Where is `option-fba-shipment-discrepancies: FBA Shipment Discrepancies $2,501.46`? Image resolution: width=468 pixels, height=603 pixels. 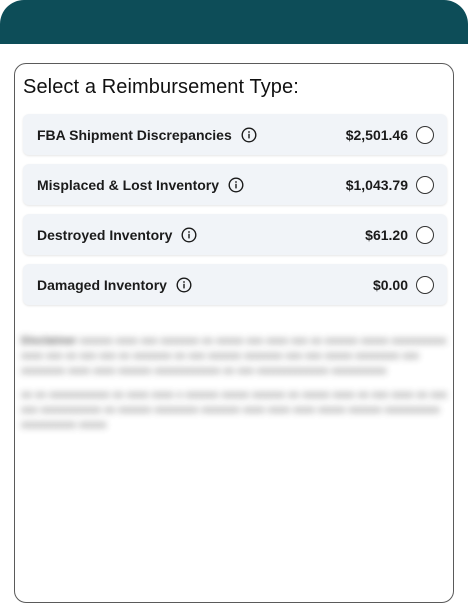 option-fba-shipment-discrepancies: FBA Shipment Discrepancies $2,501.46 is located at coordinates (235, 134).